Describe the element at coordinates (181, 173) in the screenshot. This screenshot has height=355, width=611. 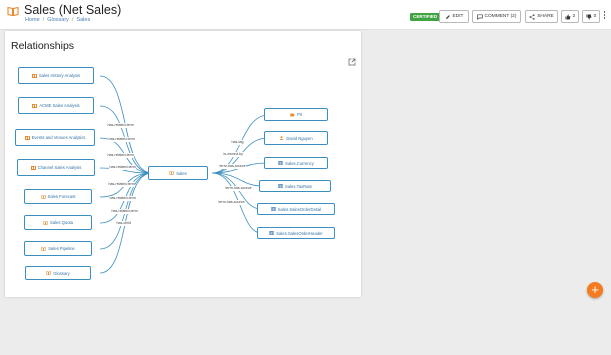
I see `node-label: Sales` at that location.